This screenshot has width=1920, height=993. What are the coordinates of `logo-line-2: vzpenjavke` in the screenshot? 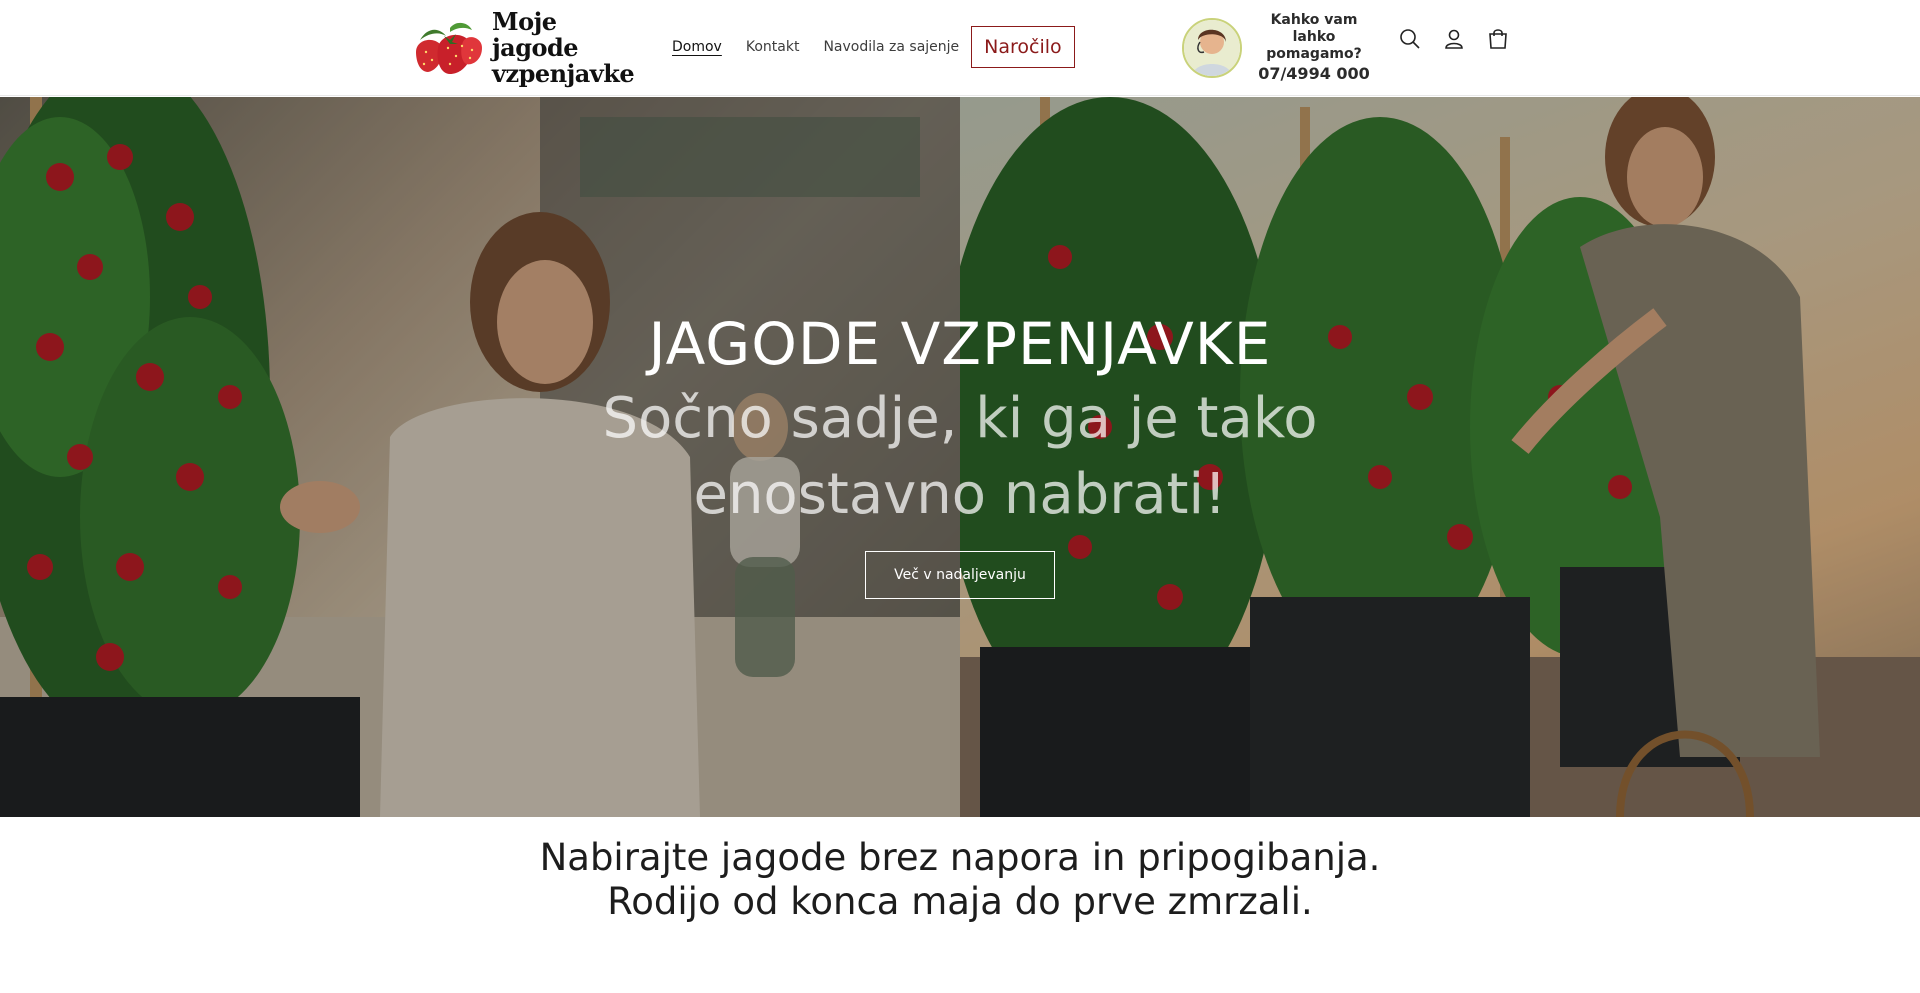 It's located at (563, 73).